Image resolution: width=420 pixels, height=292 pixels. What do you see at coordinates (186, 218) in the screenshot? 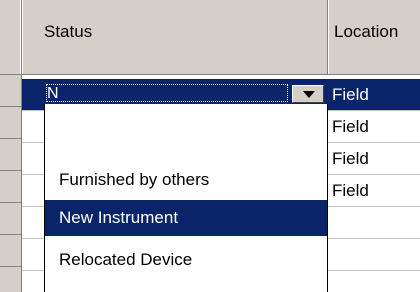
I see `dropdown-option-highlighted: New Instrument` at bounding box center [186, 218].